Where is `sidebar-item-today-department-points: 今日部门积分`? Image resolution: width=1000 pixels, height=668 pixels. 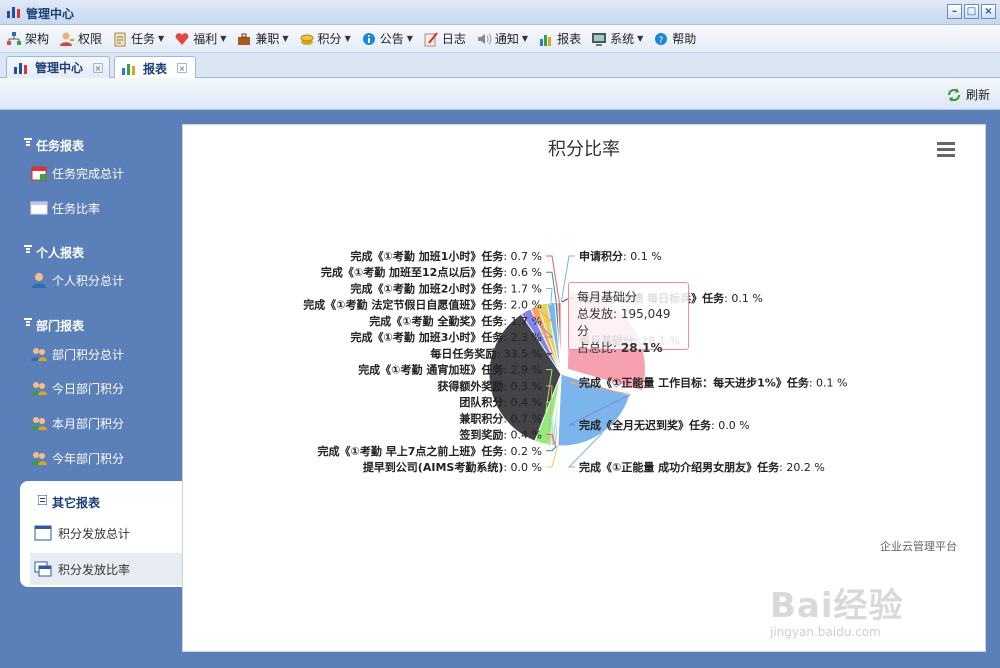 sidebar-item-today-department-points: 今日部门积分 is located at coordinates (77, 388).